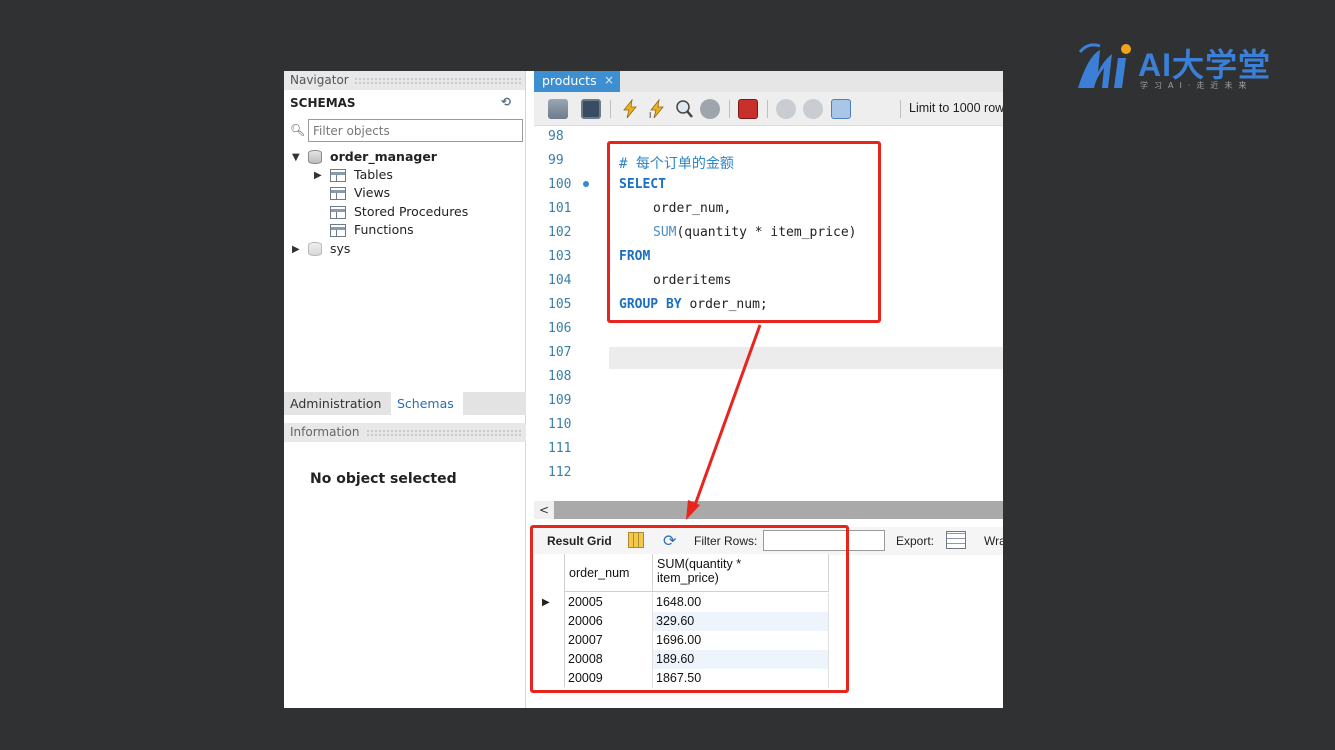 The height and width of the screenshot is (750, 1335). Describe the element at coordinates (335, 403) in the screenshot. I see `tab-administration: Administration` at that location.